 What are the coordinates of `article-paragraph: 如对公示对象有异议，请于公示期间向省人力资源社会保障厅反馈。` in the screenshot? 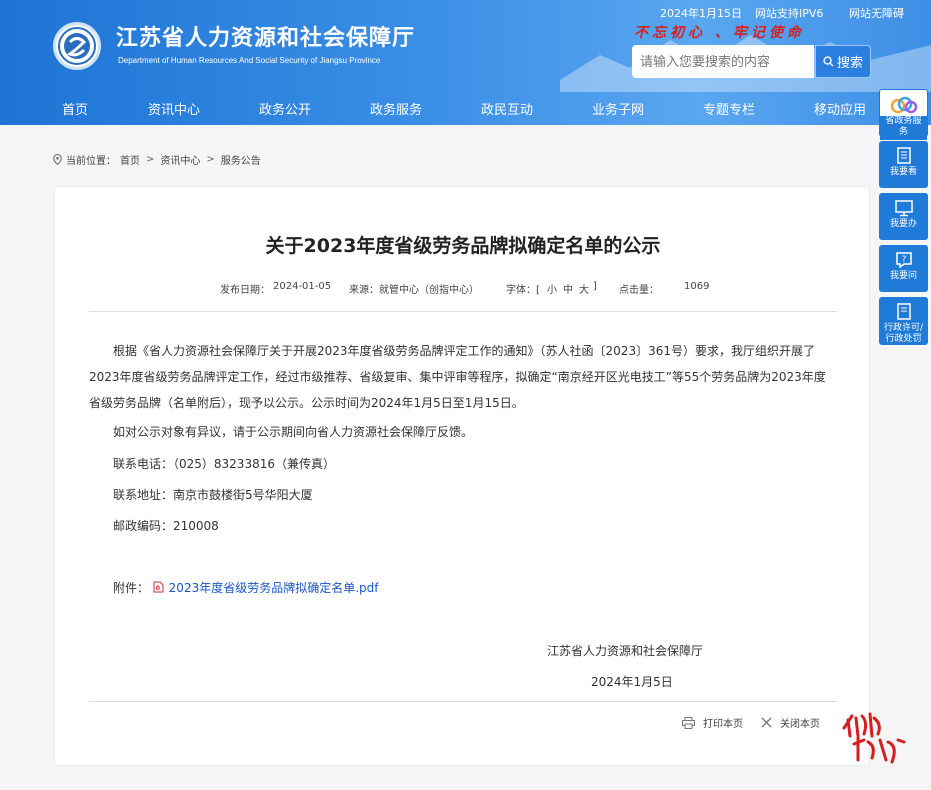 It's located at (293, 432).